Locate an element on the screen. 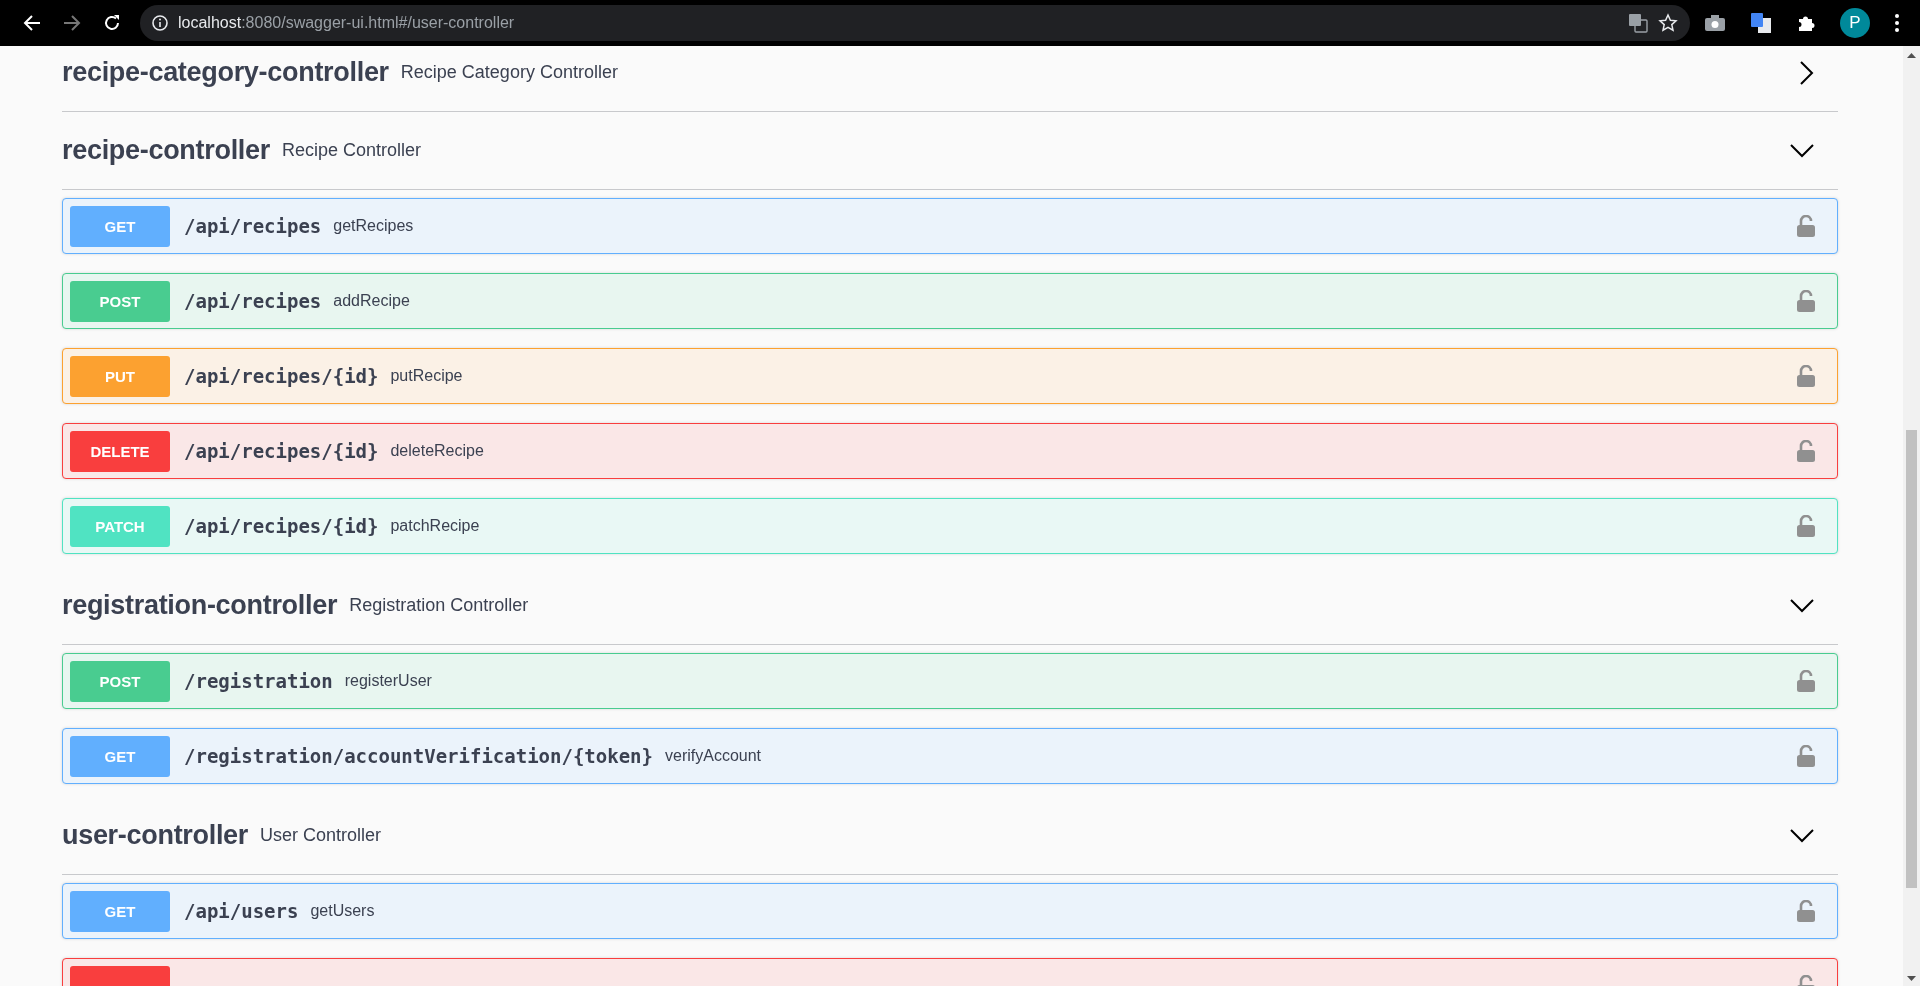  operation-row: PATCH /api/recipes/{id} patchRecipe is located at coordinates (950, 526).